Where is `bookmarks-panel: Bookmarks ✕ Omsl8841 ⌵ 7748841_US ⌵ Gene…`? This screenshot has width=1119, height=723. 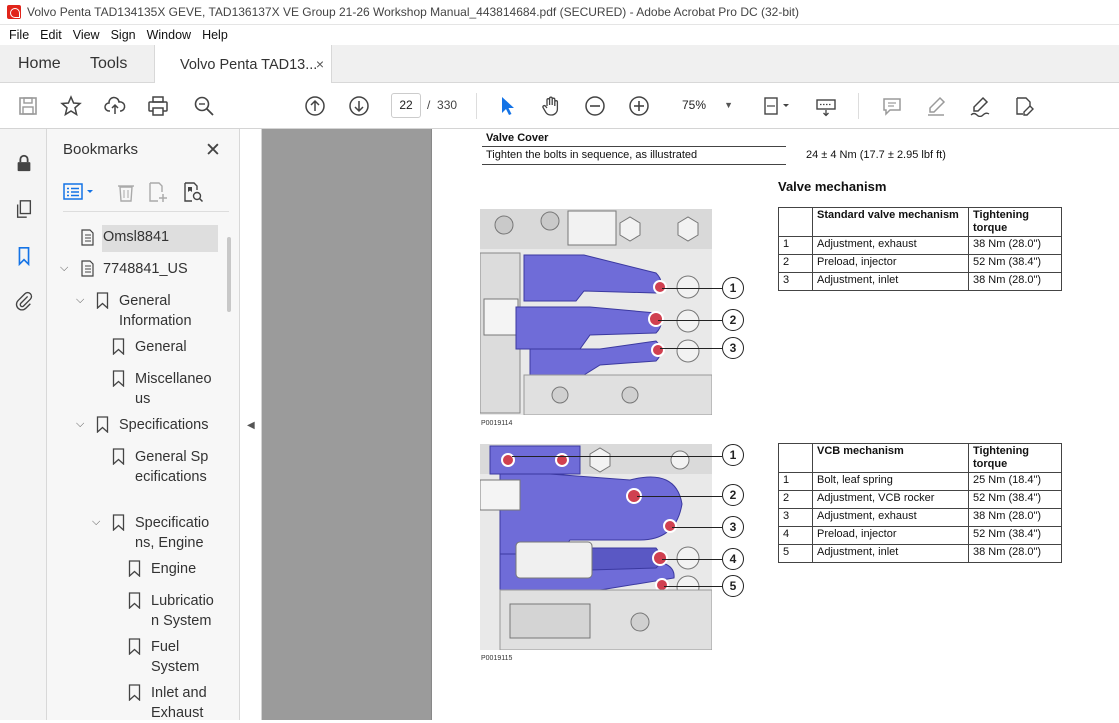 bookmarks-panel: Bookmarks ✕ Omsl8841 ⌵ 7748841_US ⌵ Gene… is located at coordinates (143, 426).